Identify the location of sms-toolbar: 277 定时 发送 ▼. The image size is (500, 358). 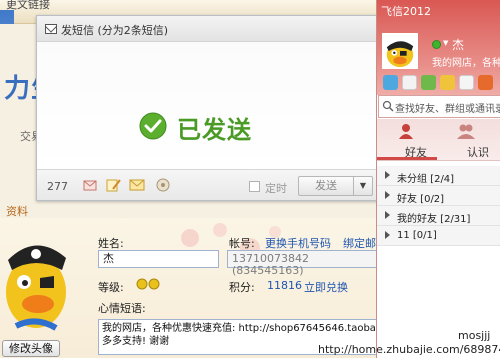
(207, 184).